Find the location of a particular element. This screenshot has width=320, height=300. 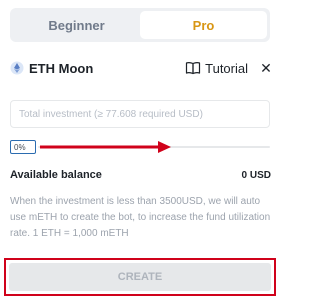

eth-icon is located at coordinates (17, 68).